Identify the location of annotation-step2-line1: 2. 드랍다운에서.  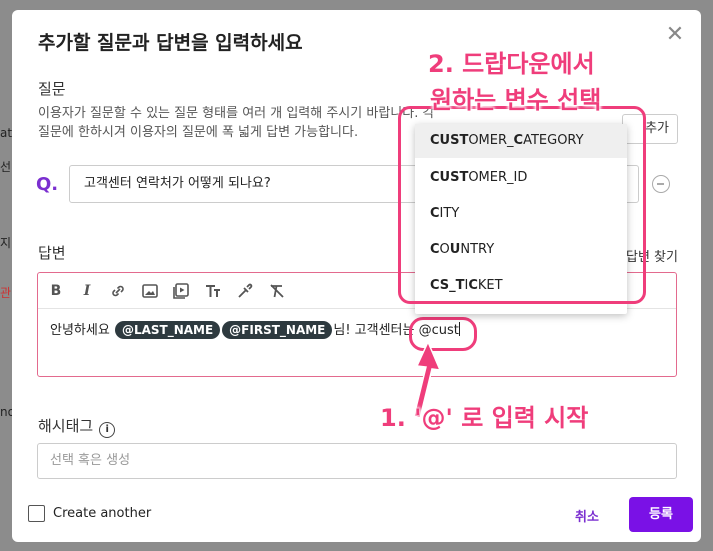
(511, 64).